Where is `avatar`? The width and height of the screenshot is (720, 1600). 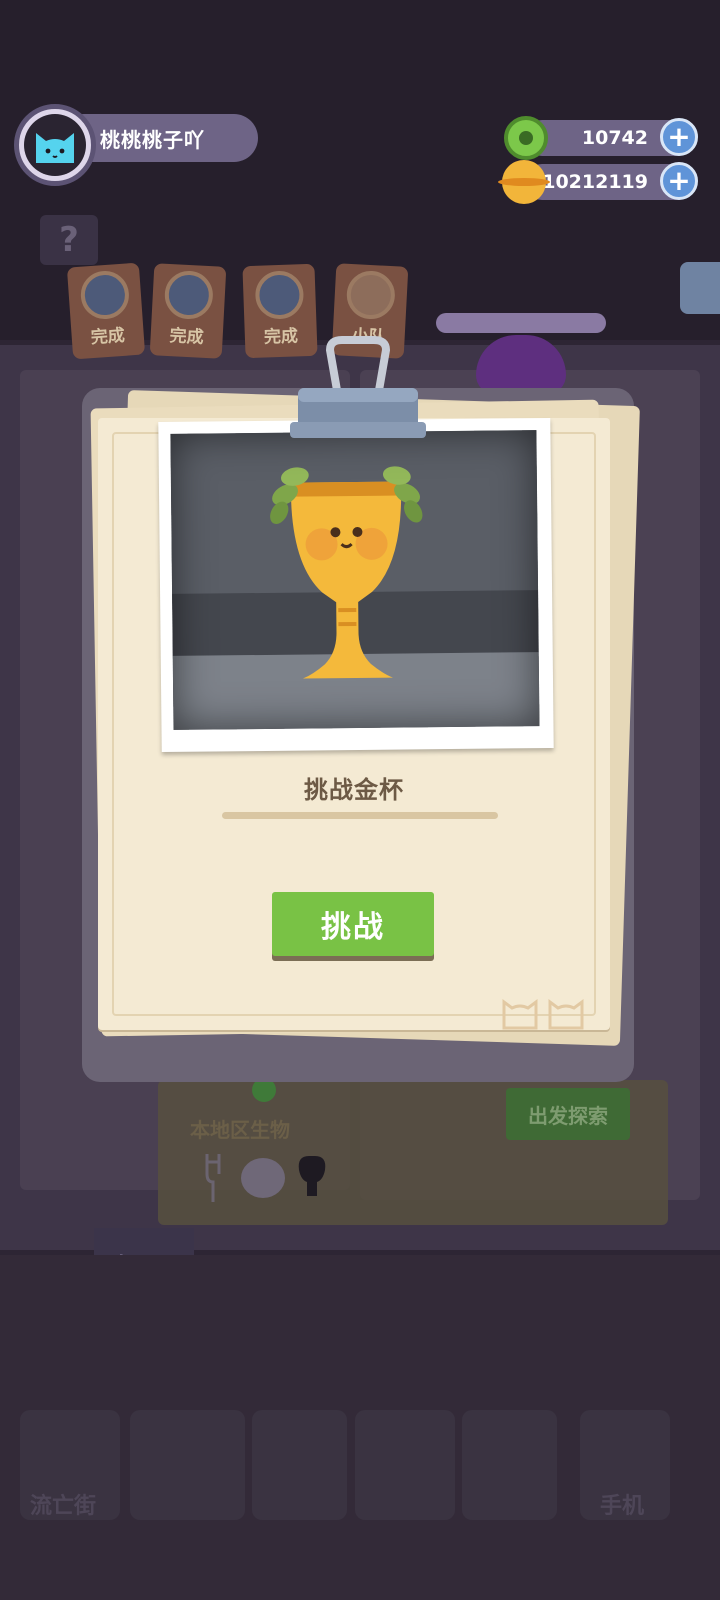
avatar is located at coordinates (55, 145).